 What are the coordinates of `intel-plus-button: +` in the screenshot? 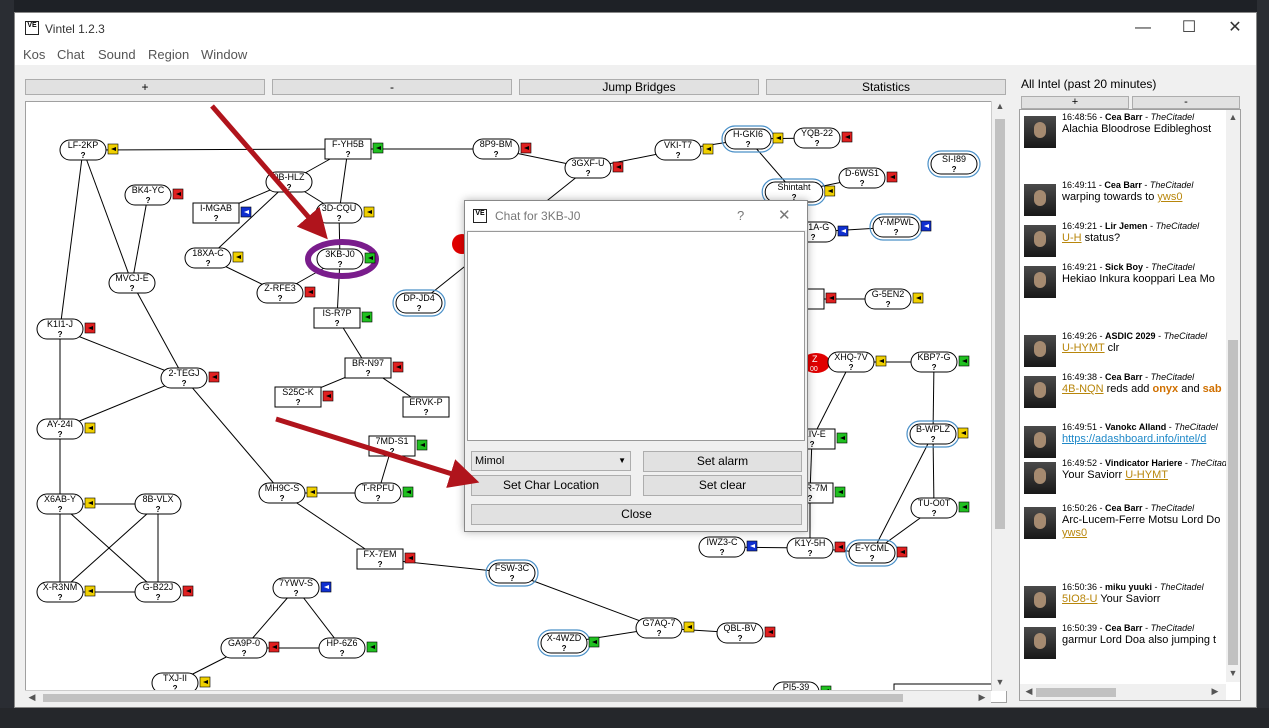 It's located at (1075, 102).